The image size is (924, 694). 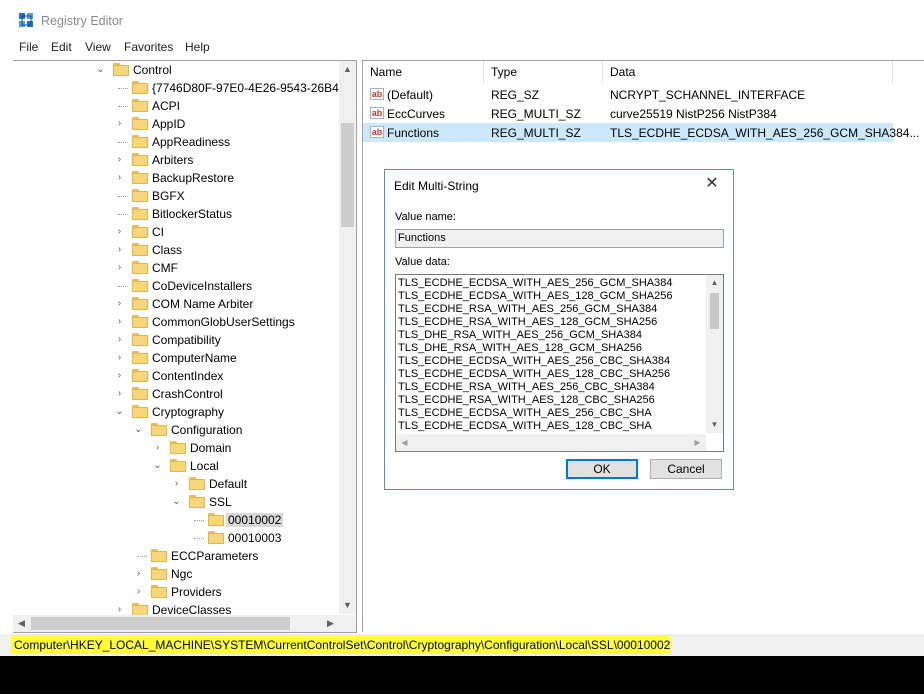 I want to click on window-title: Registry Editor, so click(x=82, y=21).